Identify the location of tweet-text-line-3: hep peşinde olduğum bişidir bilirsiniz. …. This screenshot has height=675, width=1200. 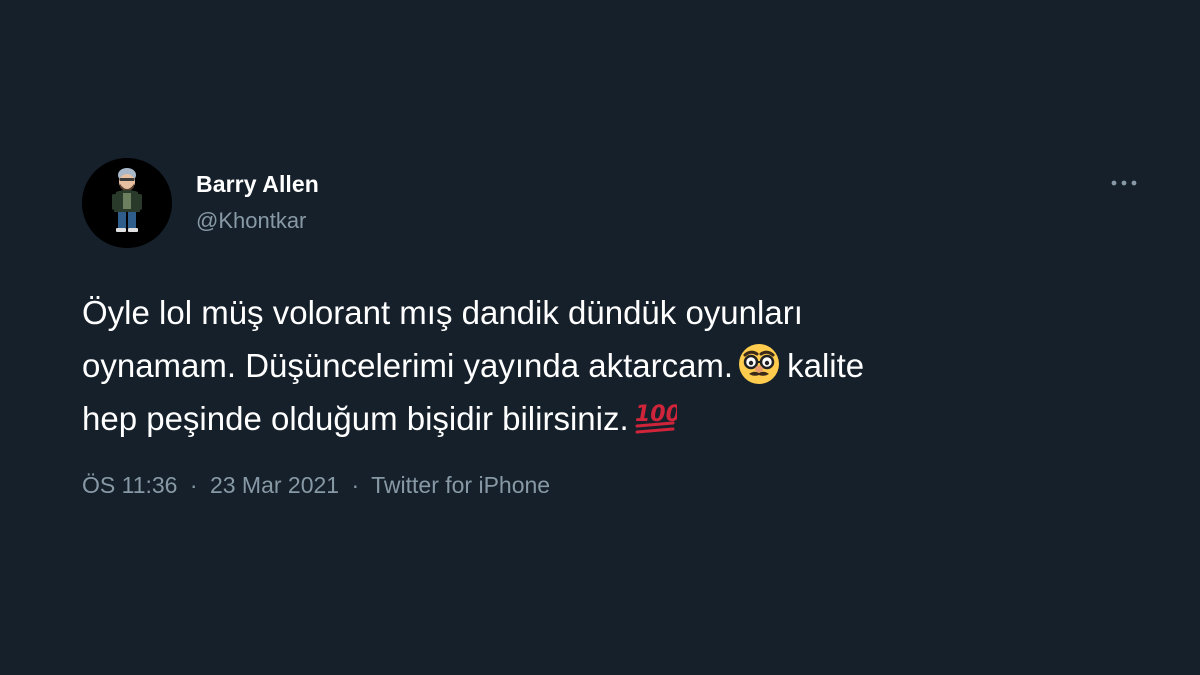
(612, 418).